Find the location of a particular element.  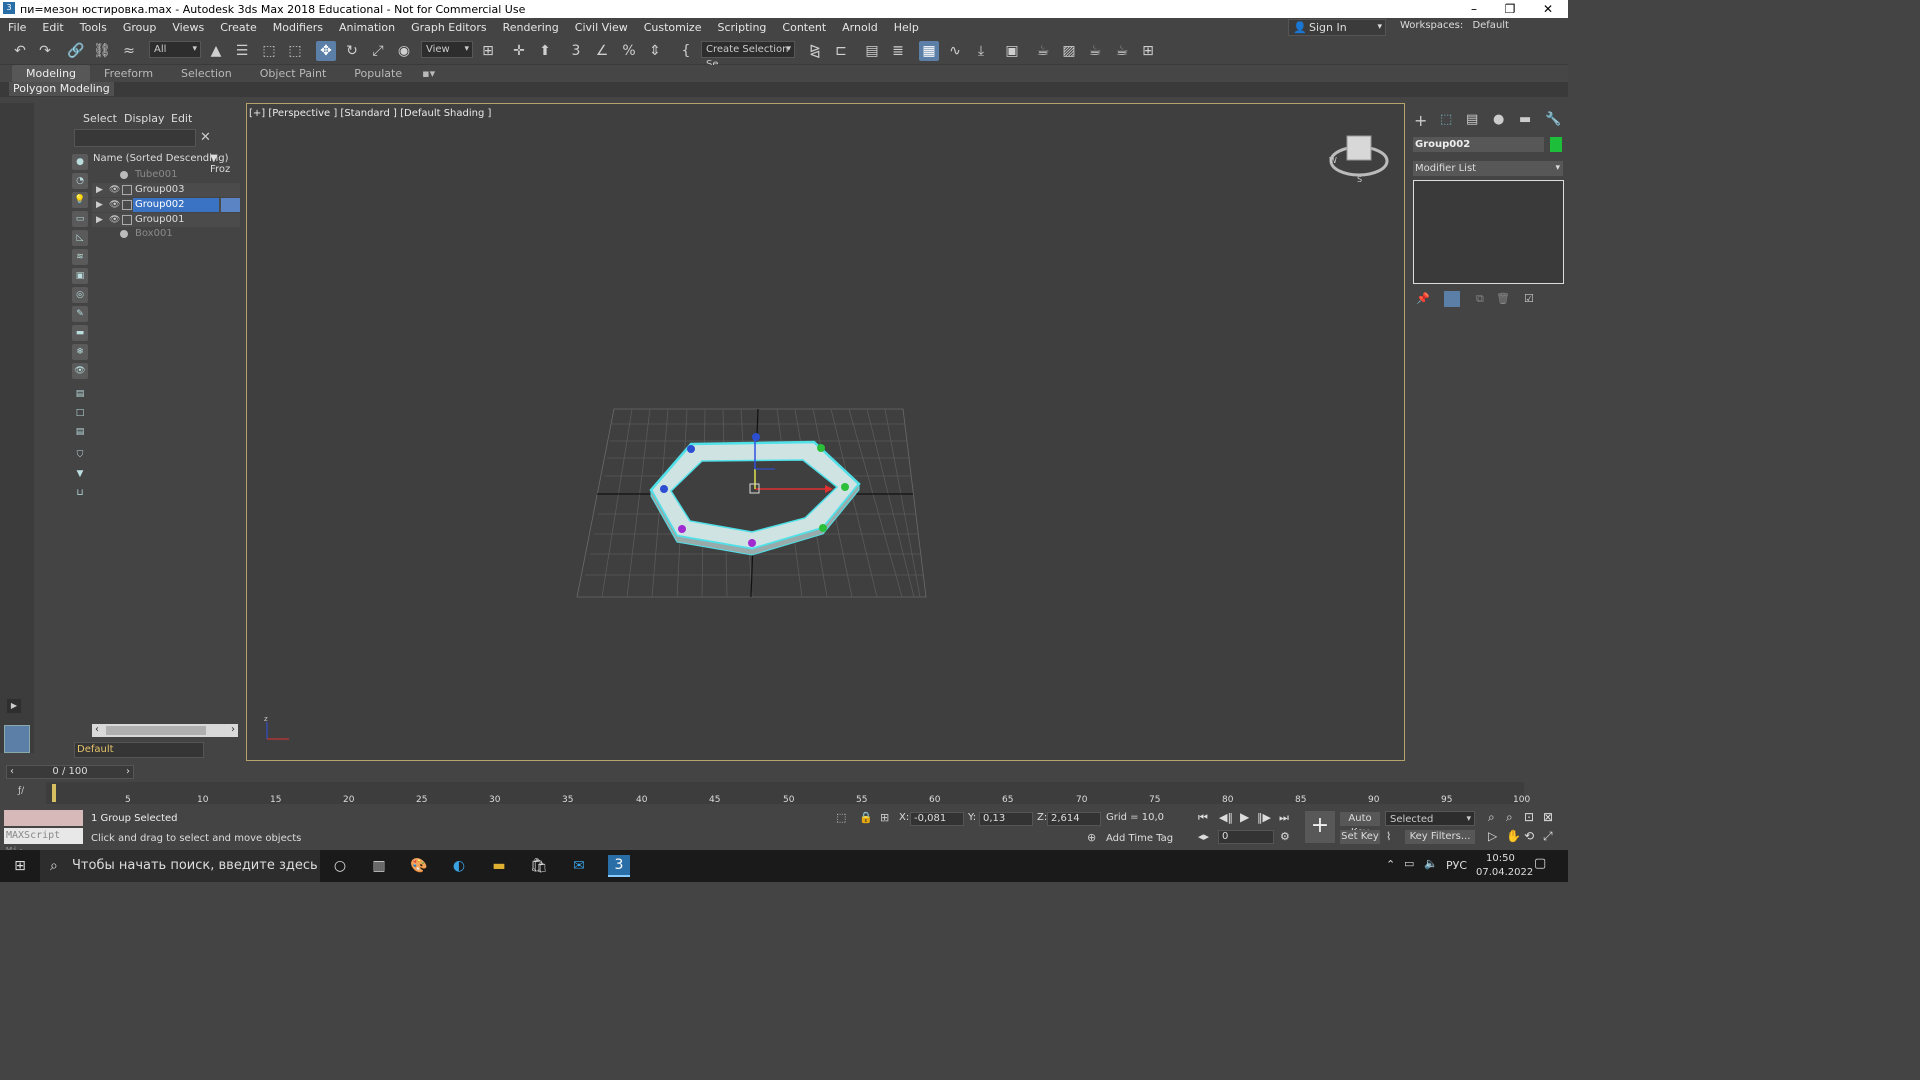

display-xrefs-icon: ◎ is located at coordinates (80, 295).